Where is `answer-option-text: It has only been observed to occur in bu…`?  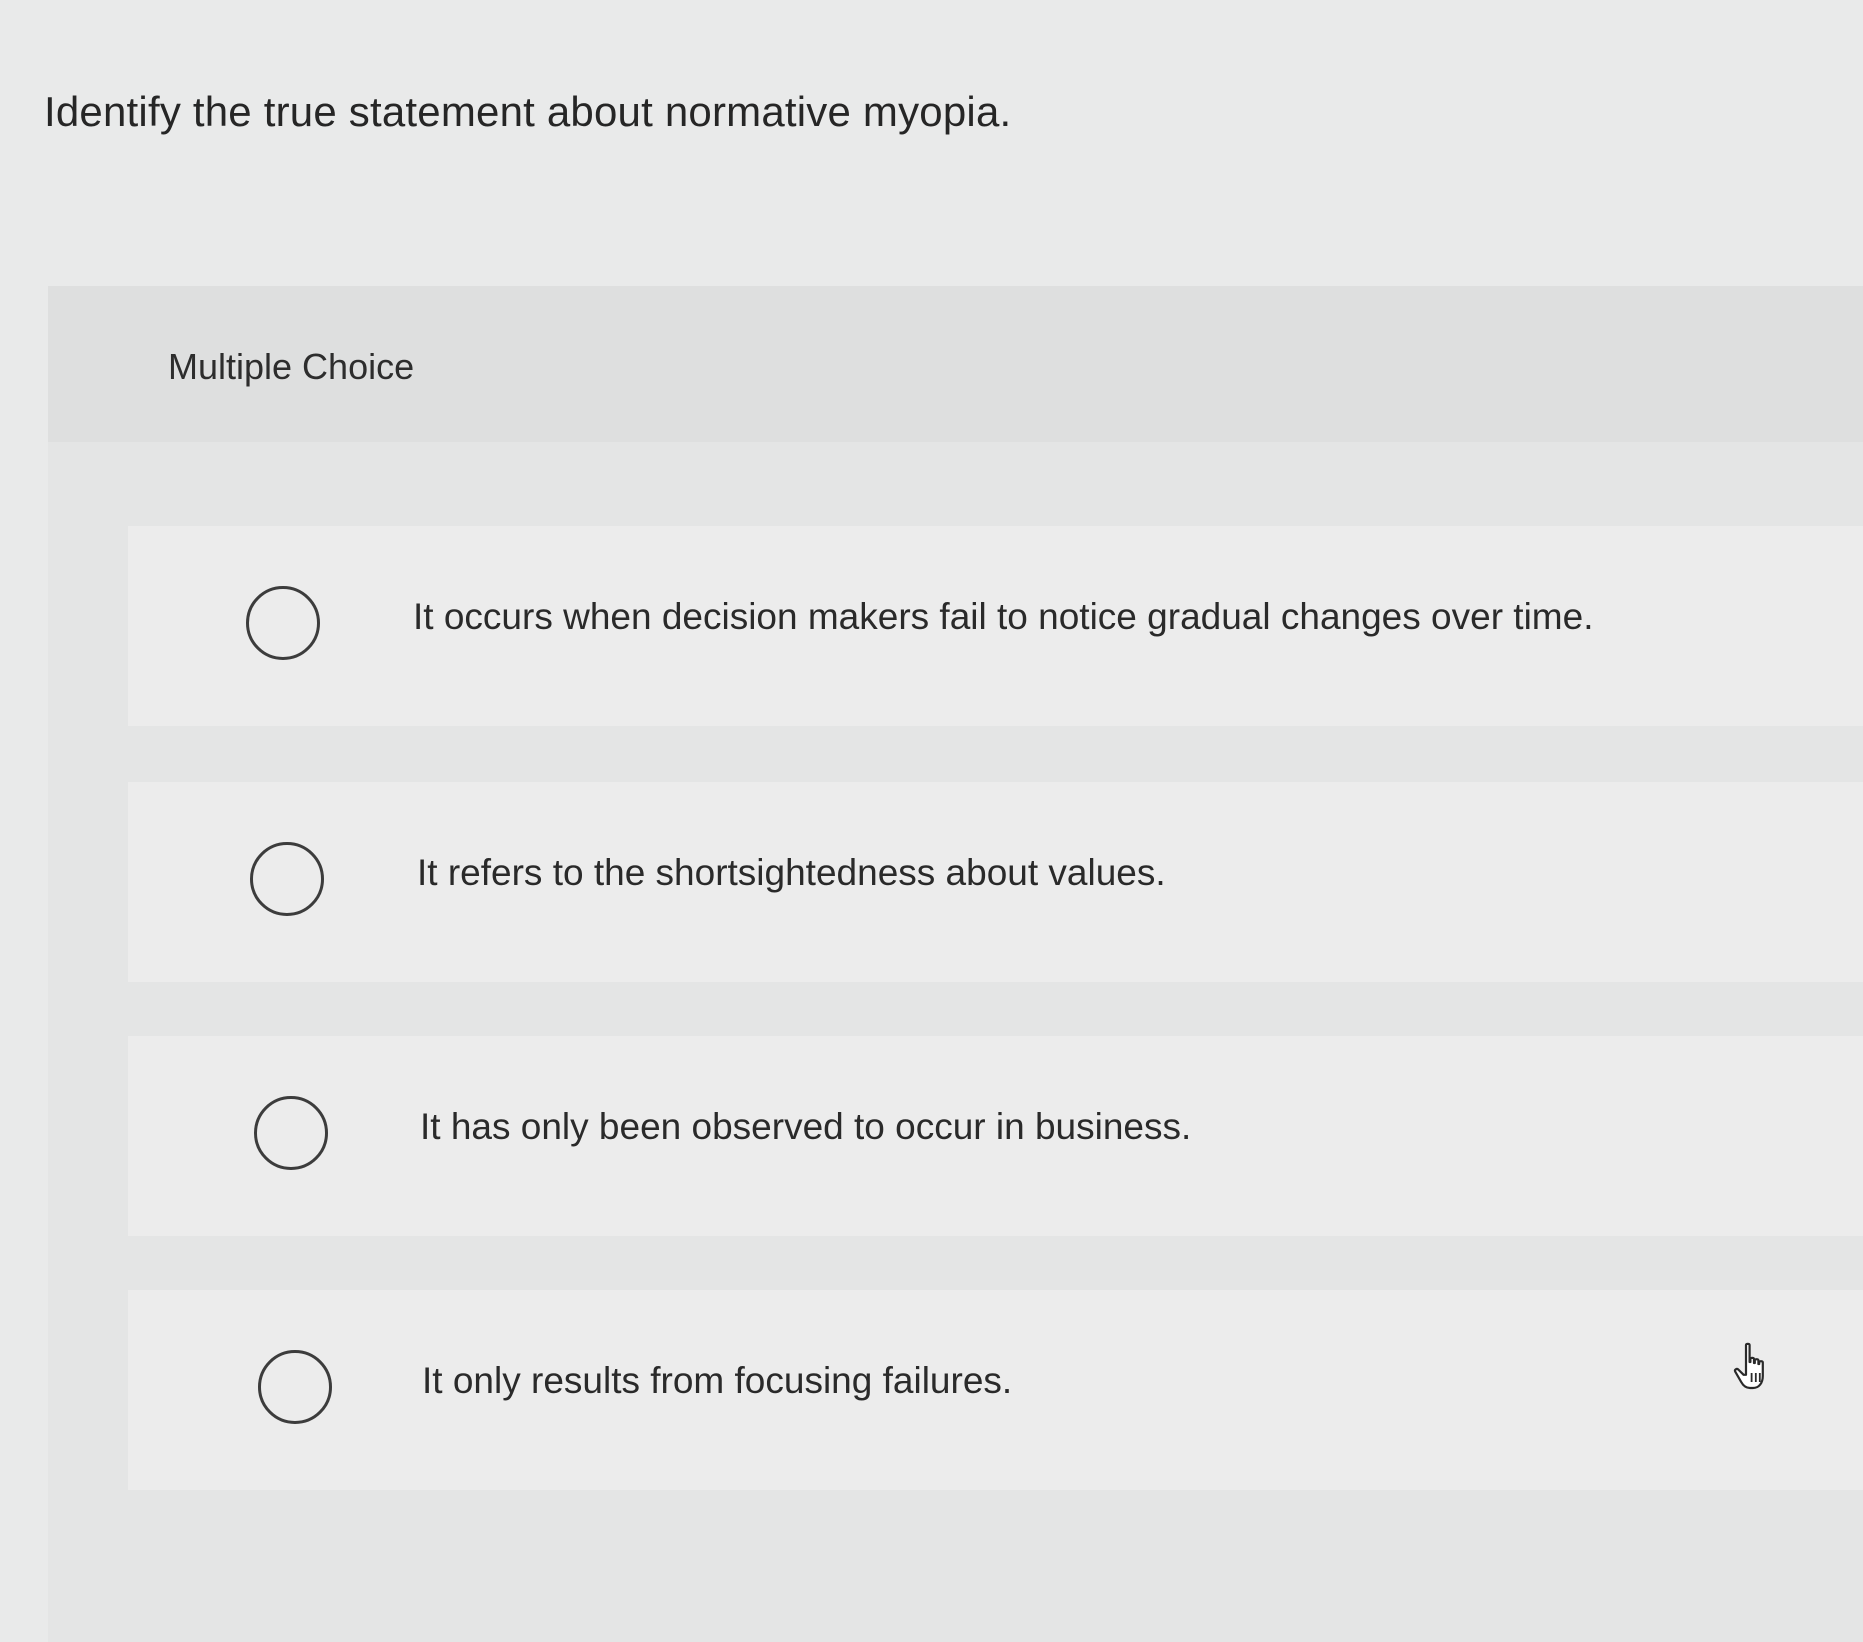 answer-option-text: It has only been observed to occur in bu… is located at coordinates (806, 1126).